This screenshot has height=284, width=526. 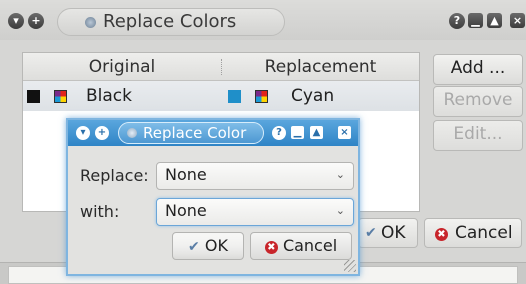 I want to click on window-title-text: Replace Colors, so click(x=170, y=21).